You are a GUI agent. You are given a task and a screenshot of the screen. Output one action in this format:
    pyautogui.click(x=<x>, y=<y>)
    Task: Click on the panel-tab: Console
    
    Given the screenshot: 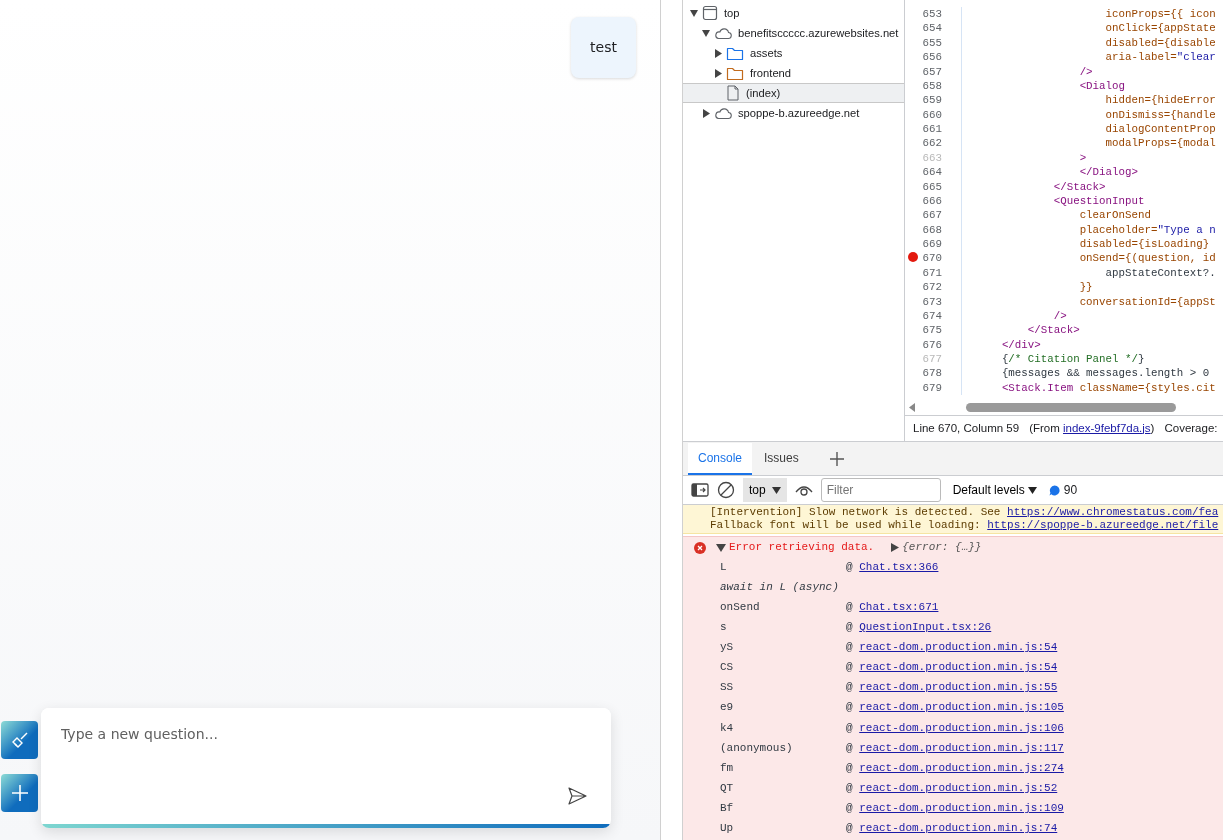 What is the action you would take?
    pyautogui.click(x=720, y=459)
    